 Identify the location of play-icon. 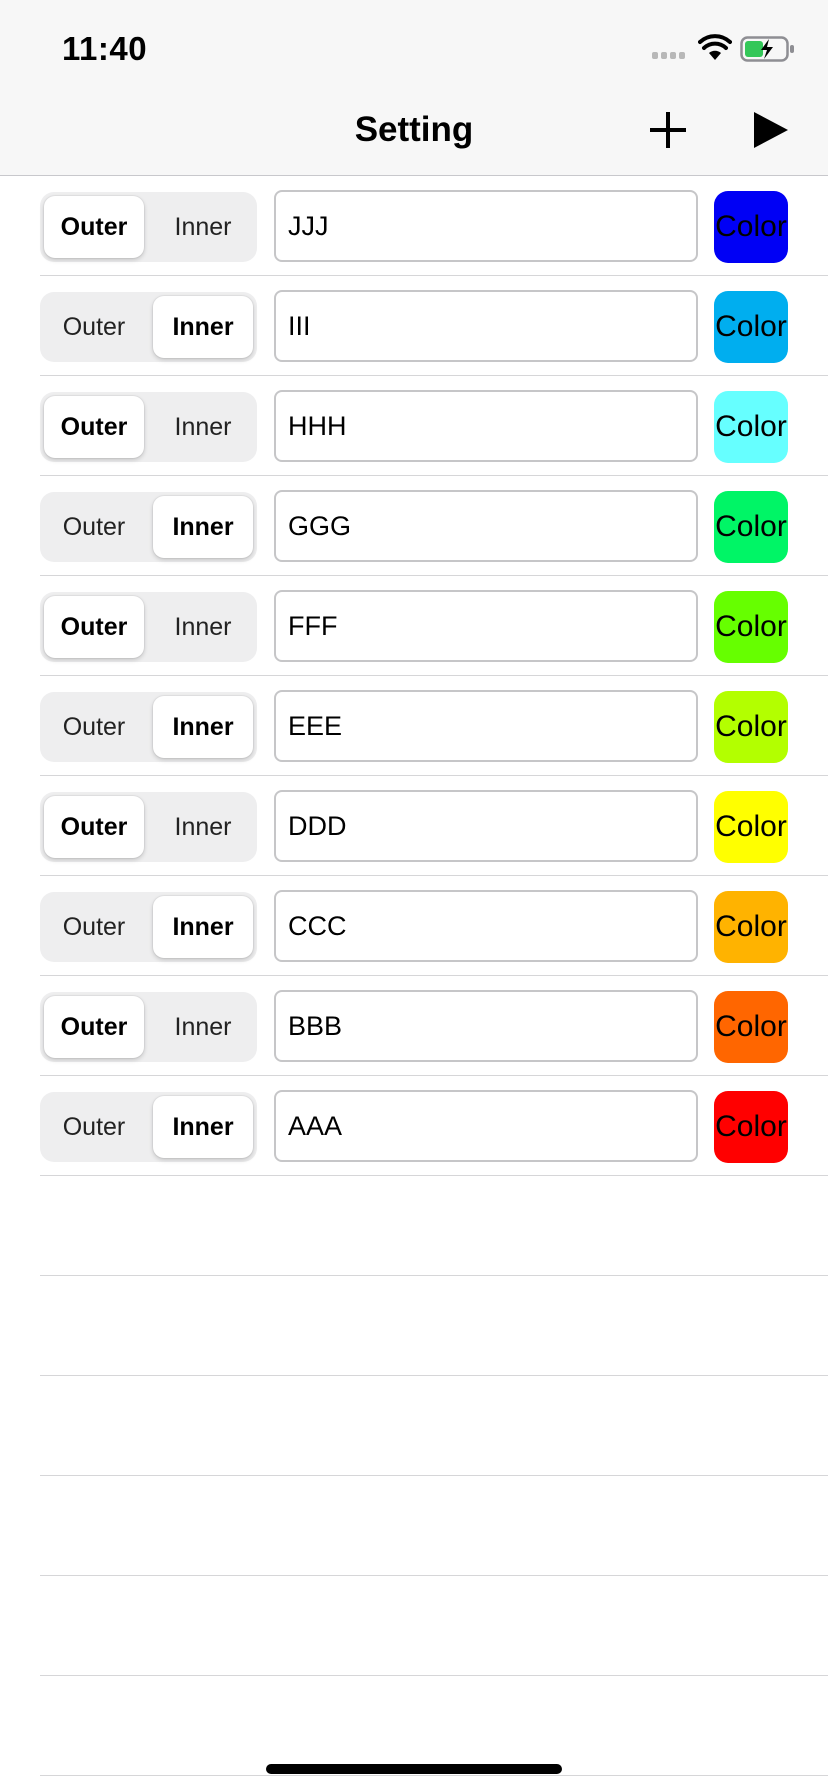
(770, 130).